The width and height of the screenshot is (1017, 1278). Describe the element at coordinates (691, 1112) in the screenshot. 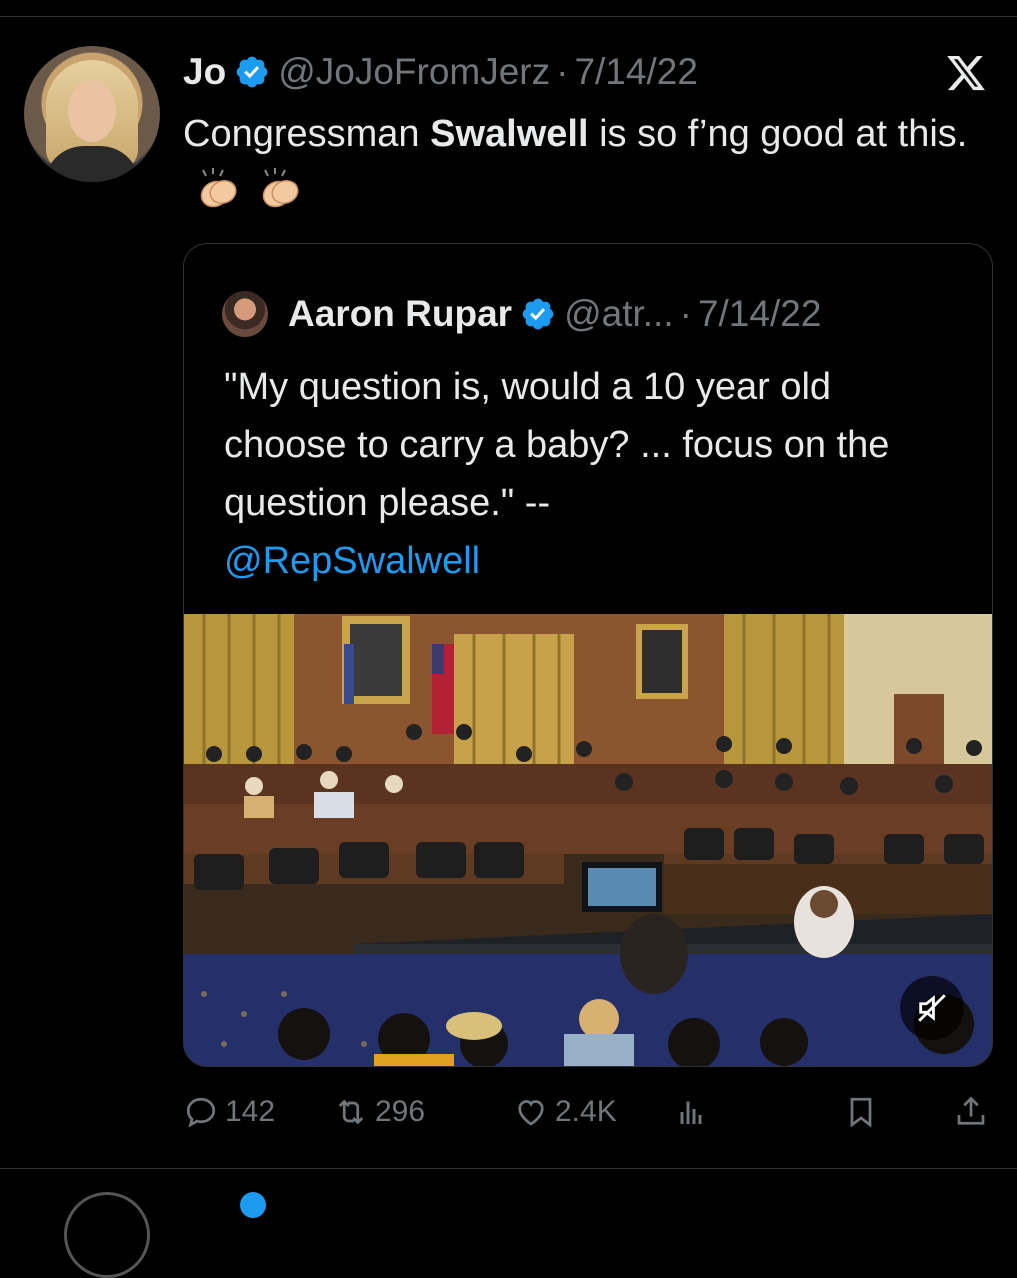

I see `analytics-icon` at that location.